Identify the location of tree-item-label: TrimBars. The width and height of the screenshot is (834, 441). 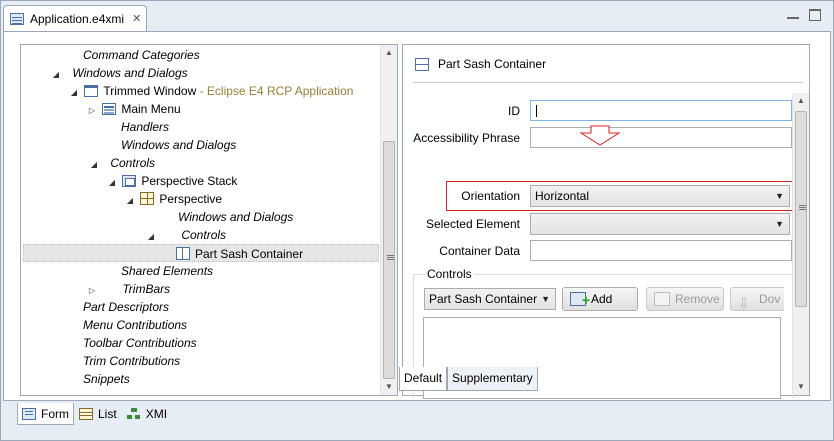
(146, 289).